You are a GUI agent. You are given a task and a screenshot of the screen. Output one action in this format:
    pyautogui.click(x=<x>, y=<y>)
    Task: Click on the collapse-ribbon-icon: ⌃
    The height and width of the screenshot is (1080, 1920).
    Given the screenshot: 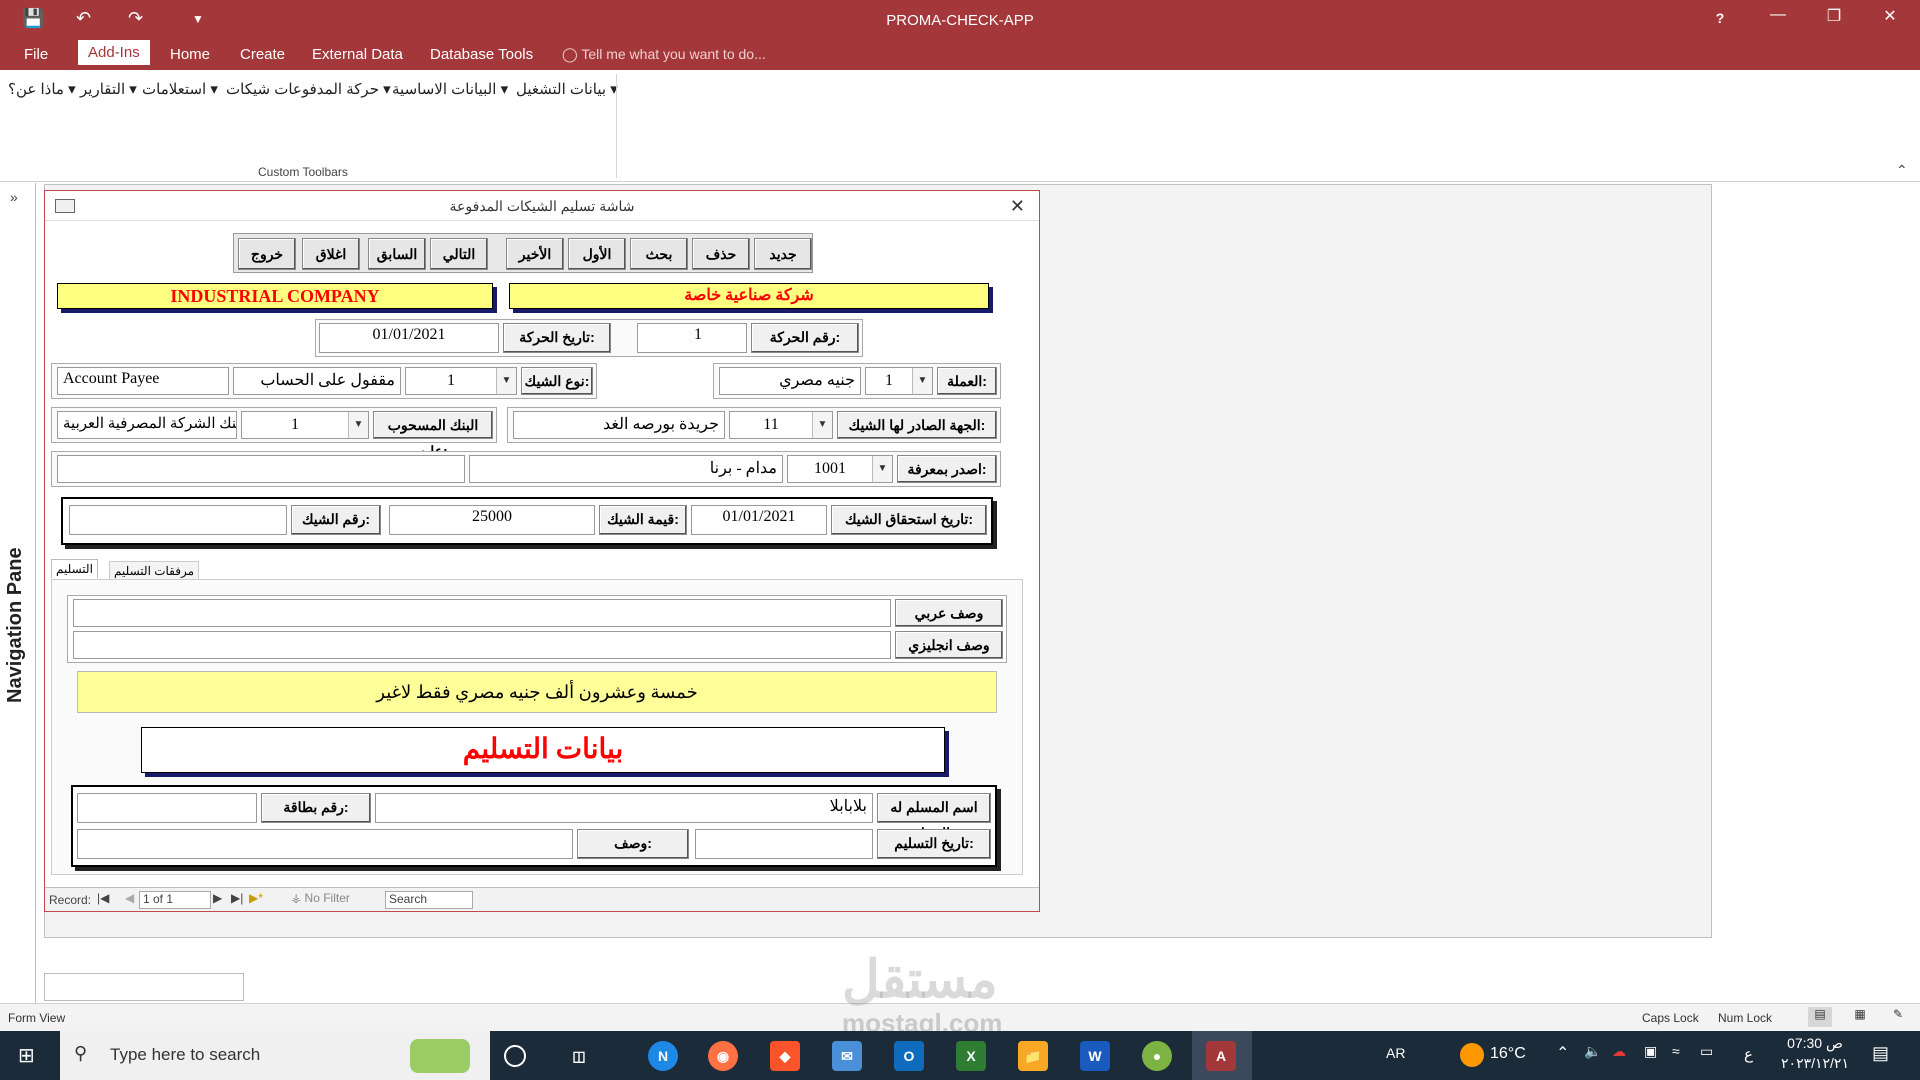 What is the action you would take?
    pyautogui.click(x=1902, y=170)
    